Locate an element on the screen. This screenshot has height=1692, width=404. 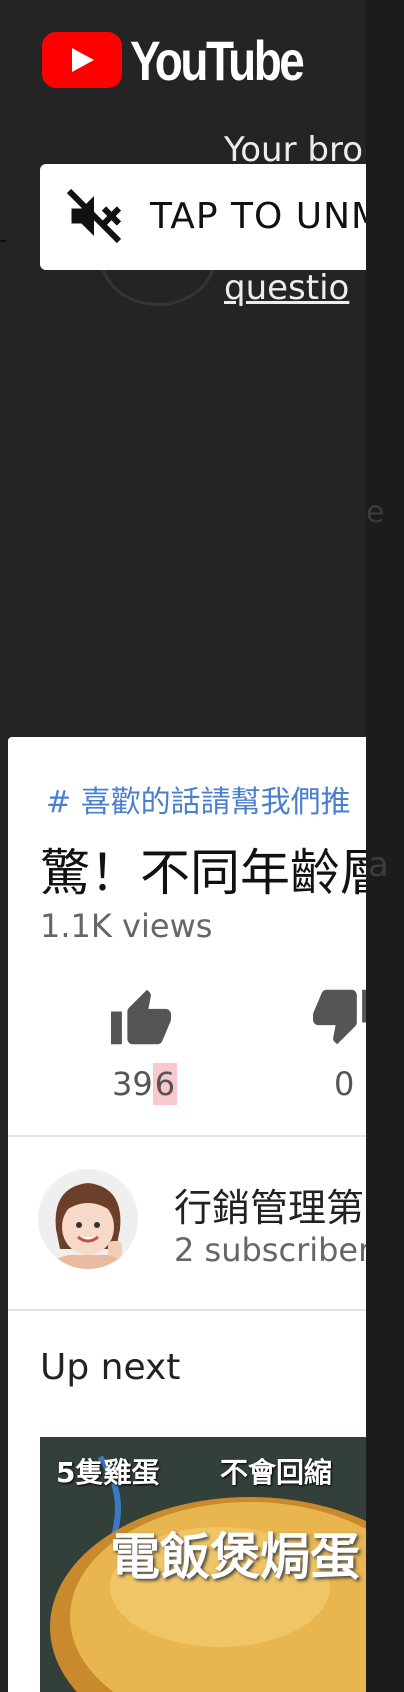
thumbnail-title: 電飯煲焗蛋 is located at coordinates (235, 1557).